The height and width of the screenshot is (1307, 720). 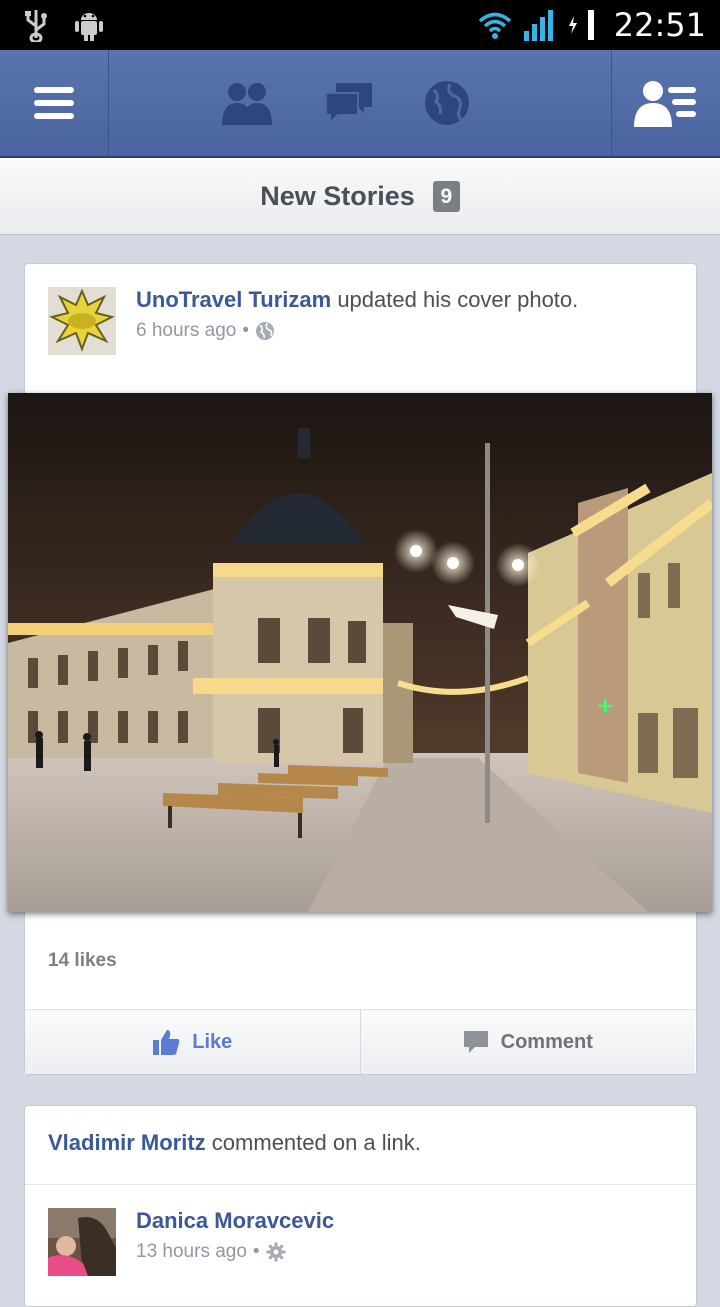 I want to click on menu-icon, so click(x=54, y=103).